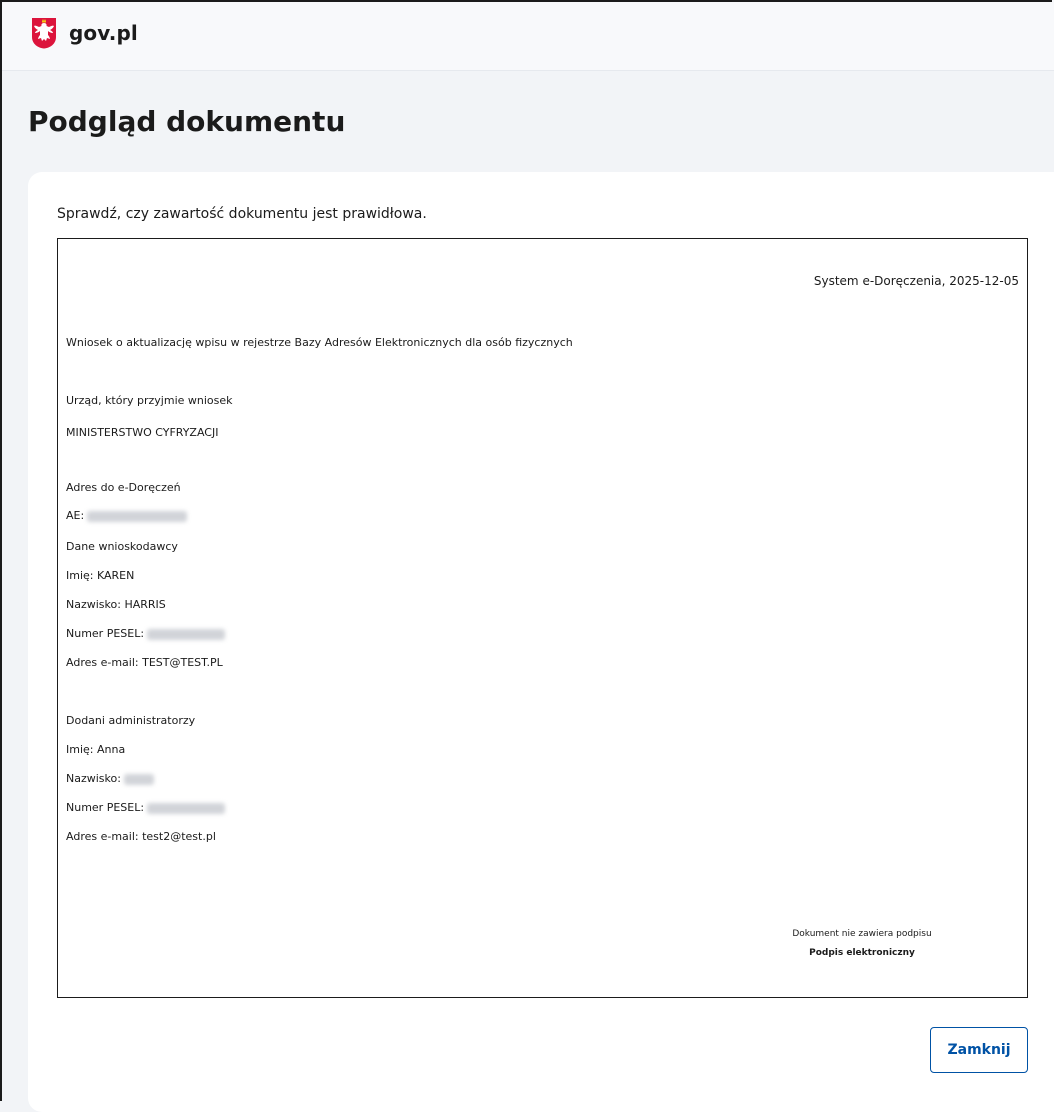 The height and width of the screenshot is (1112, 1054). What do you see at coordinates (527, 35) in the screenshot?
I see `top-bar: gov.pl` at bounding box center [527, 35].